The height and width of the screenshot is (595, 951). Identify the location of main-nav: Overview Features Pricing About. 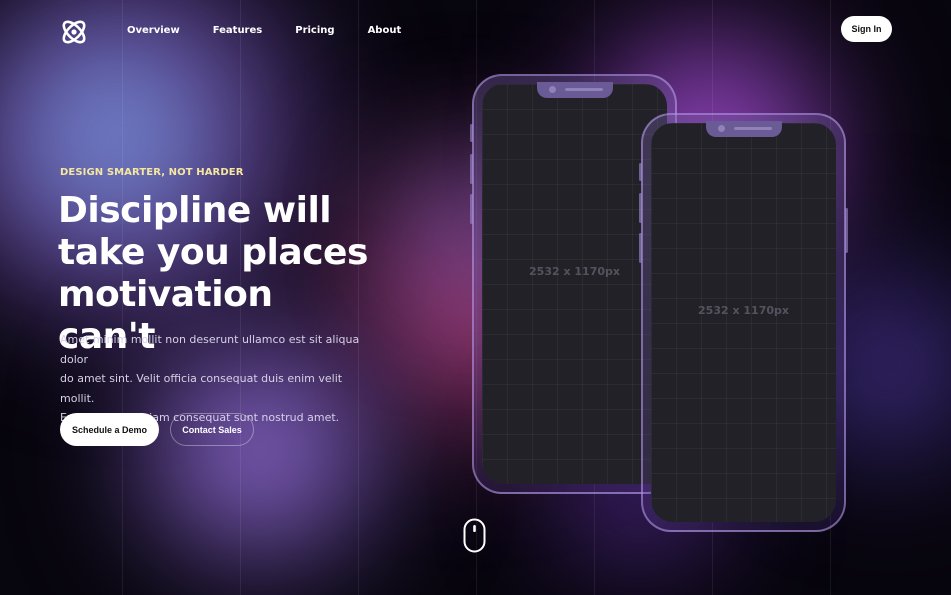
(280, 30).